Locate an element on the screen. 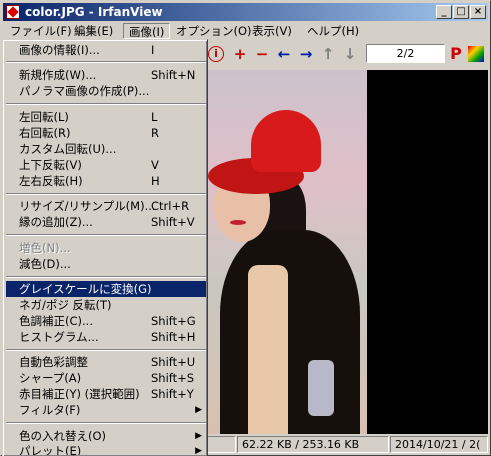 The width and height of the screenshot is (491, 456). menu-help: ヘルプ(H) is located at coordinates (333, 31).